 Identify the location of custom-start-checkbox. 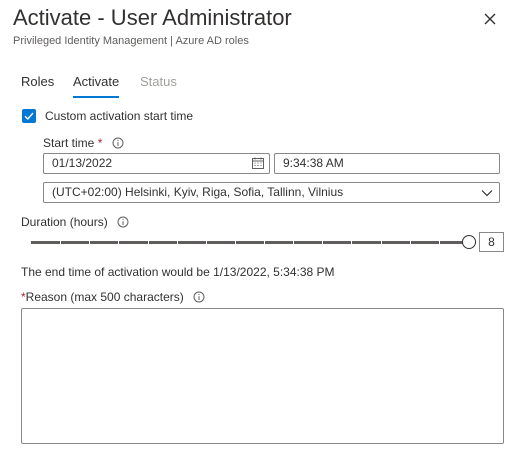
(29, 116).